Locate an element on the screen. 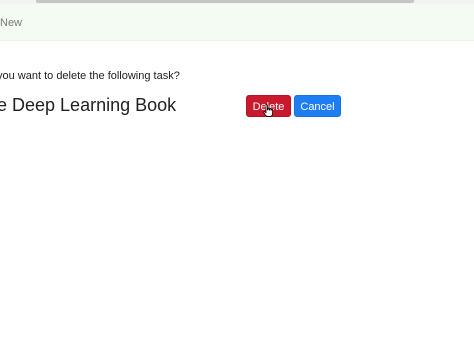 Image resolution: width=474 pixels, height=364 pixels. delete-confirmation-prompt: you want to delete the following task? is located at coordinates (90, 76).